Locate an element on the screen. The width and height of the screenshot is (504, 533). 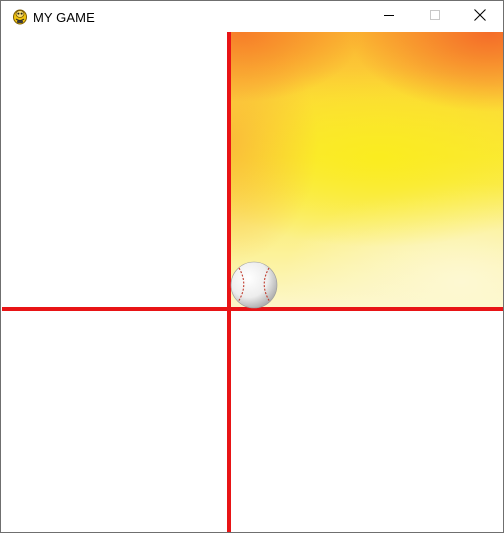
close-button is located at coordinates (480, 16).